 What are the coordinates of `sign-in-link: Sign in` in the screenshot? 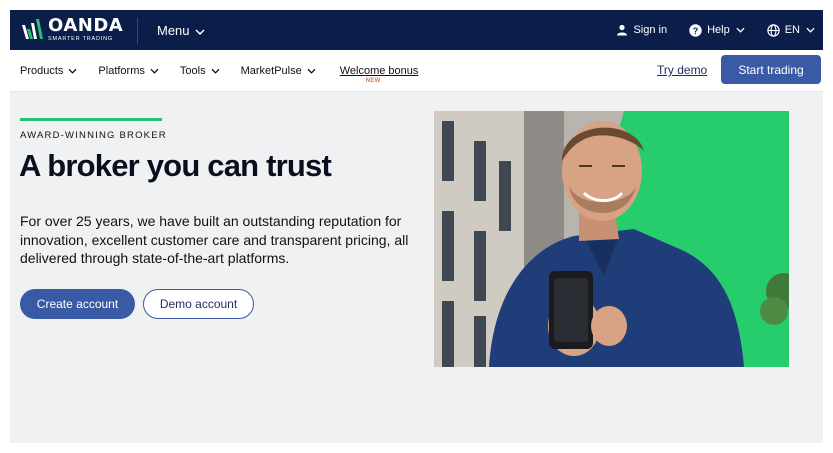 It's located at (641, 30).